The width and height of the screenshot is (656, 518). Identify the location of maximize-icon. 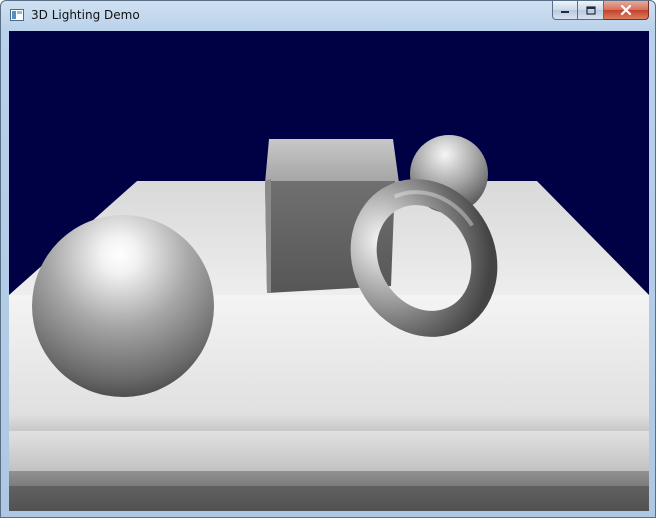
(590, 10).